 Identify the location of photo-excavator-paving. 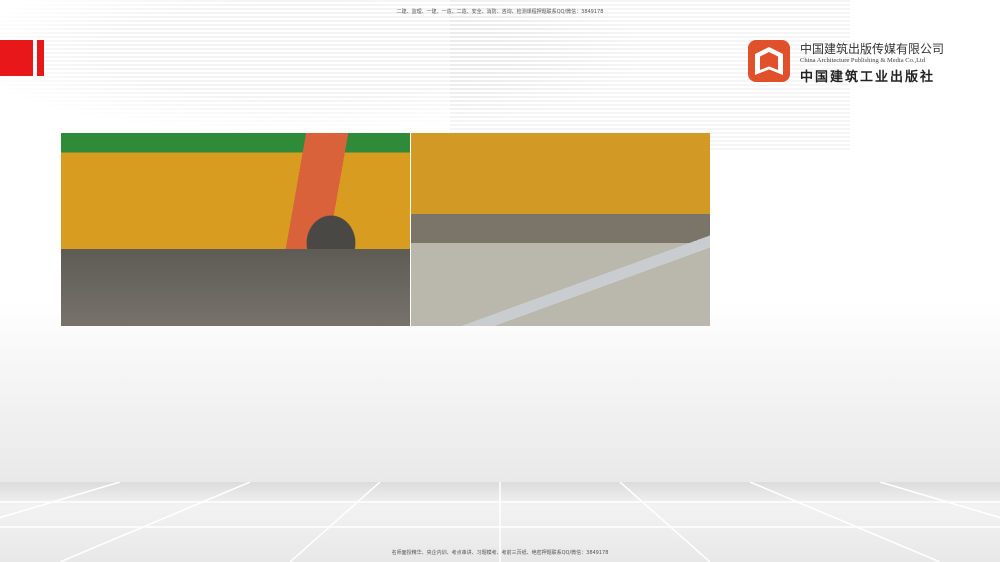
(235, 229).